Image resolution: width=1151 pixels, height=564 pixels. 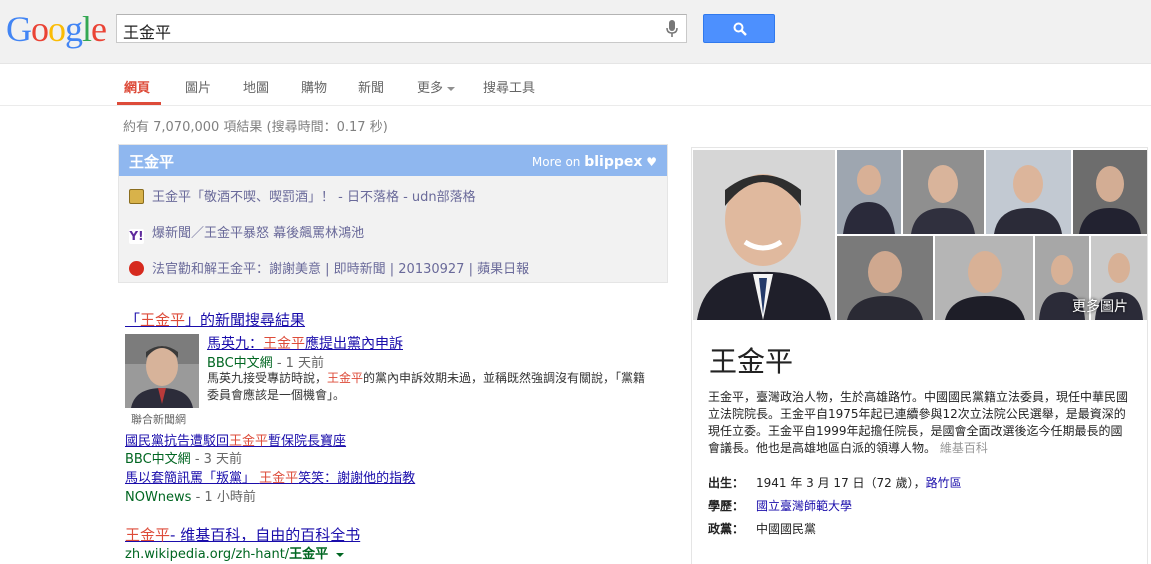 What do you see at coordinates (158, 419) in the screenshot?
I see `thumbnail-caption: 聯合新聞網` at bounding box center [158, 419].